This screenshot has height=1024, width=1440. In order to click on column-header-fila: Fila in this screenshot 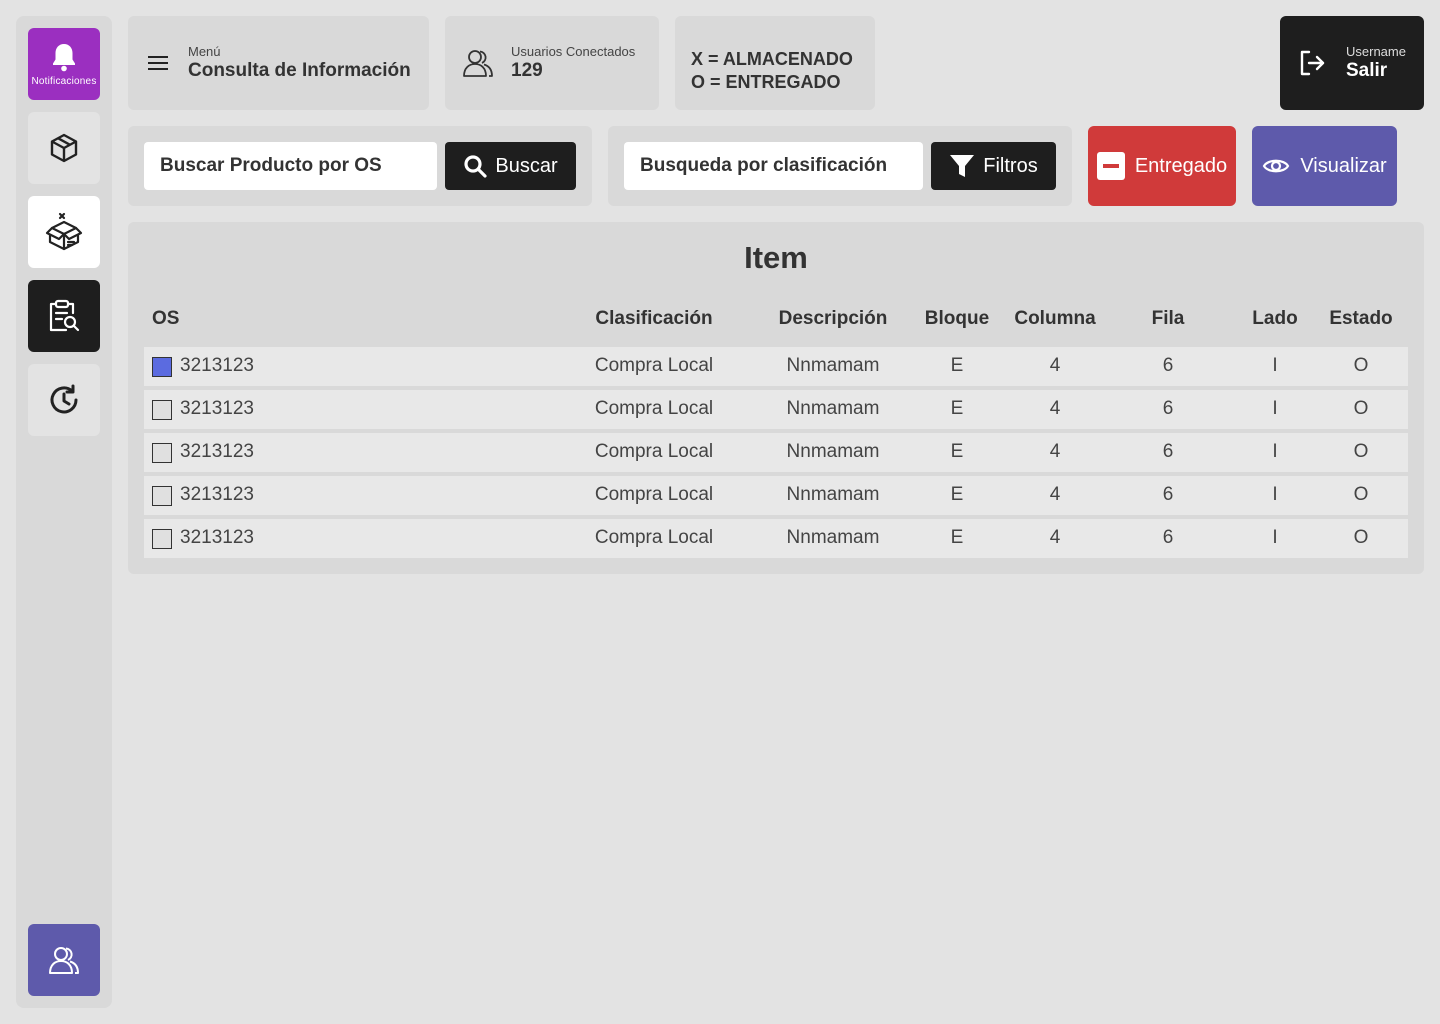, I will do `click(1168, 318)`.